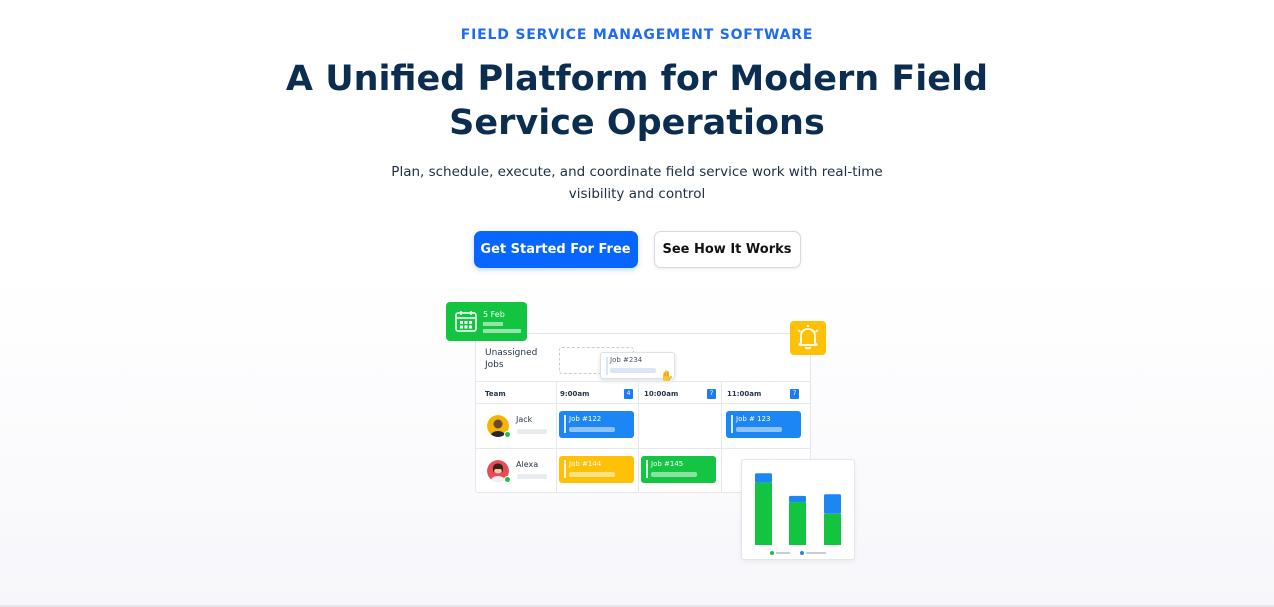 The image size is (1274, 607). What do you see at coordinates (555, 249) in the screenshot?
I see `get-started-button: Get Started For Free` at bounding box center [555, 249].